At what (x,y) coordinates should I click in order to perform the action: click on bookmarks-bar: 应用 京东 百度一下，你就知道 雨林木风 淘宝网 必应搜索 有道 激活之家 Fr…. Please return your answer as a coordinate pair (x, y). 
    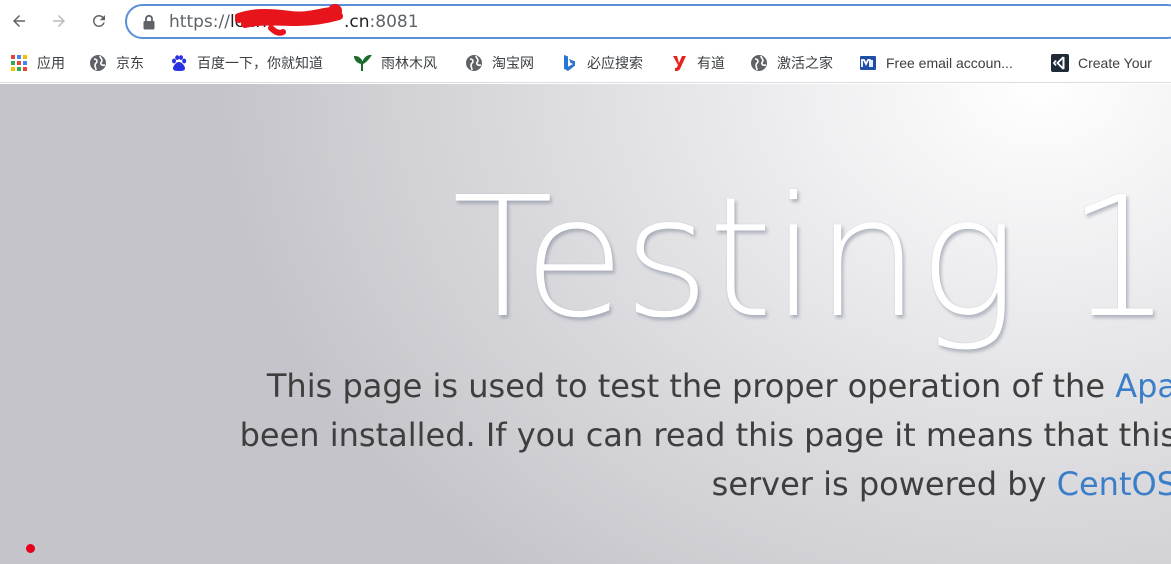
    Looking at the image, I should click on (585, 63).